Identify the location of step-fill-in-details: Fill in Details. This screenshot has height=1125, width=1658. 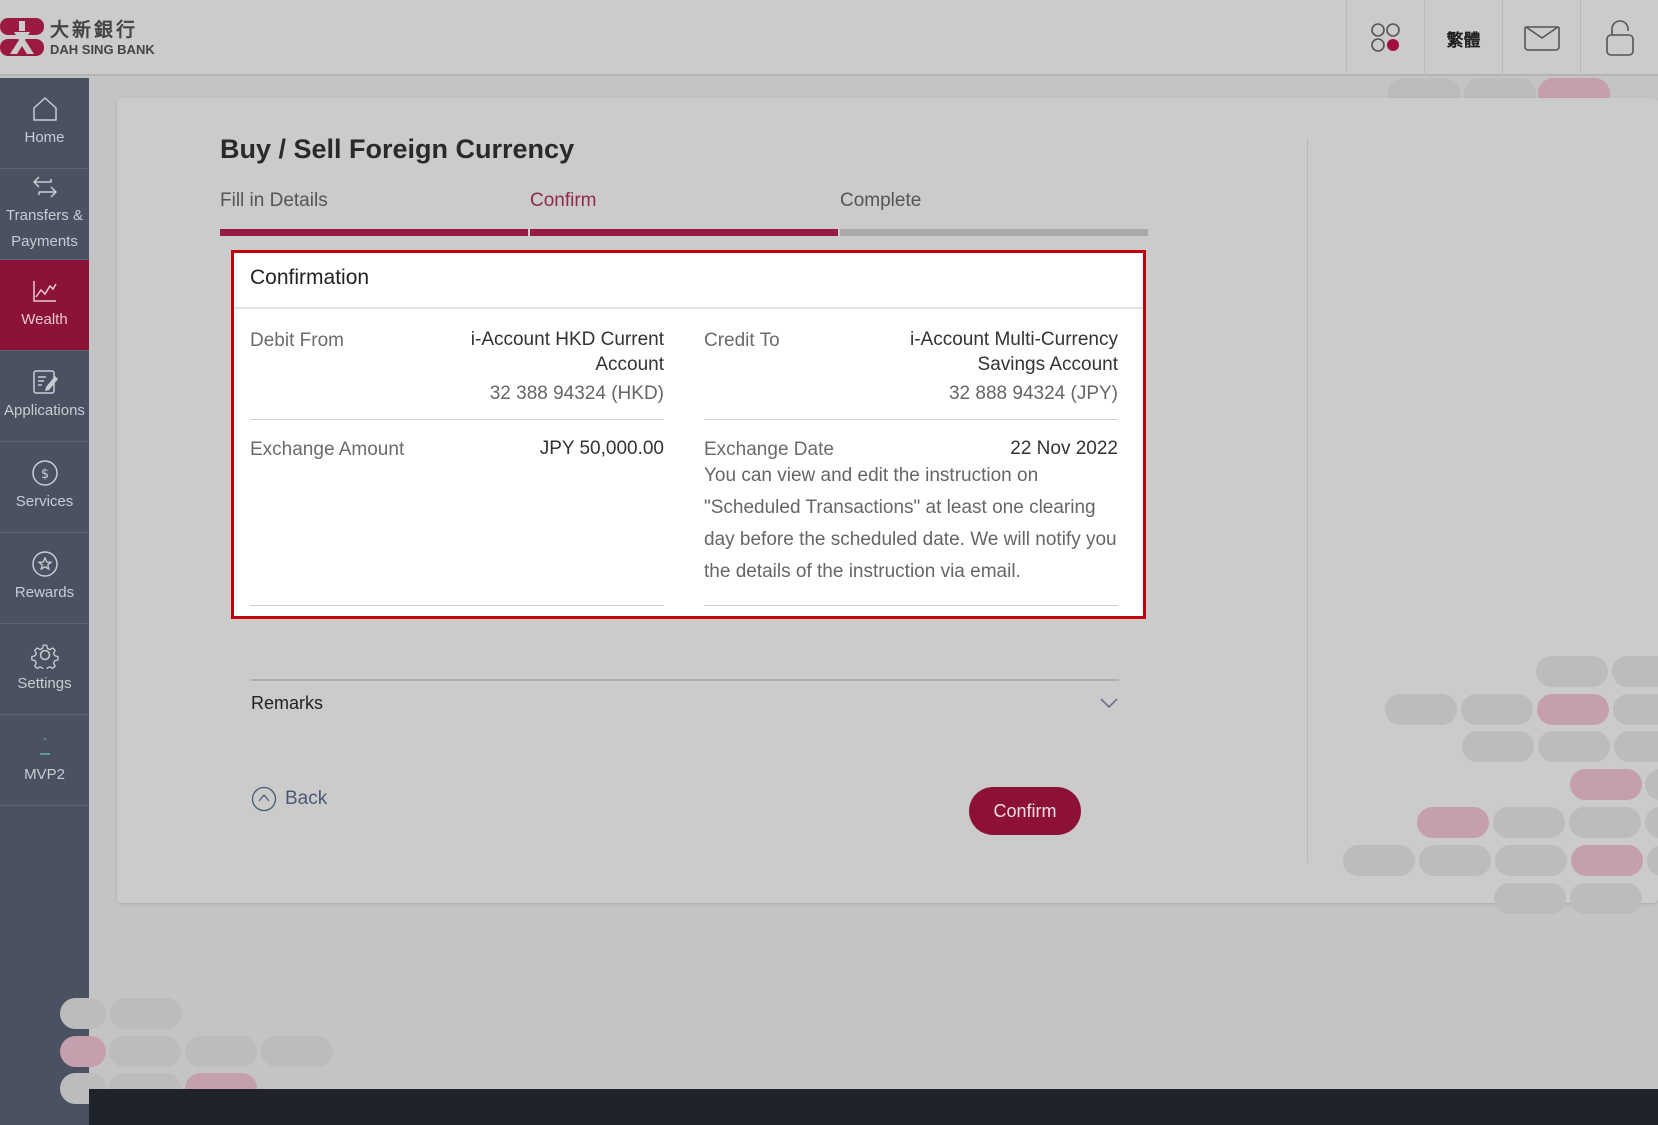
(375, 213).